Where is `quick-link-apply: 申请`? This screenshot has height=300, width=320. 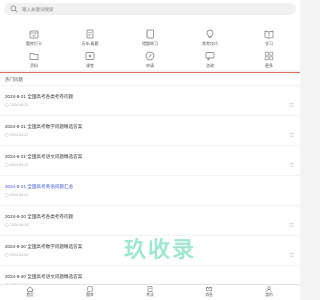 quick-link-apply: 申请 is located at coordinates (150, 60).